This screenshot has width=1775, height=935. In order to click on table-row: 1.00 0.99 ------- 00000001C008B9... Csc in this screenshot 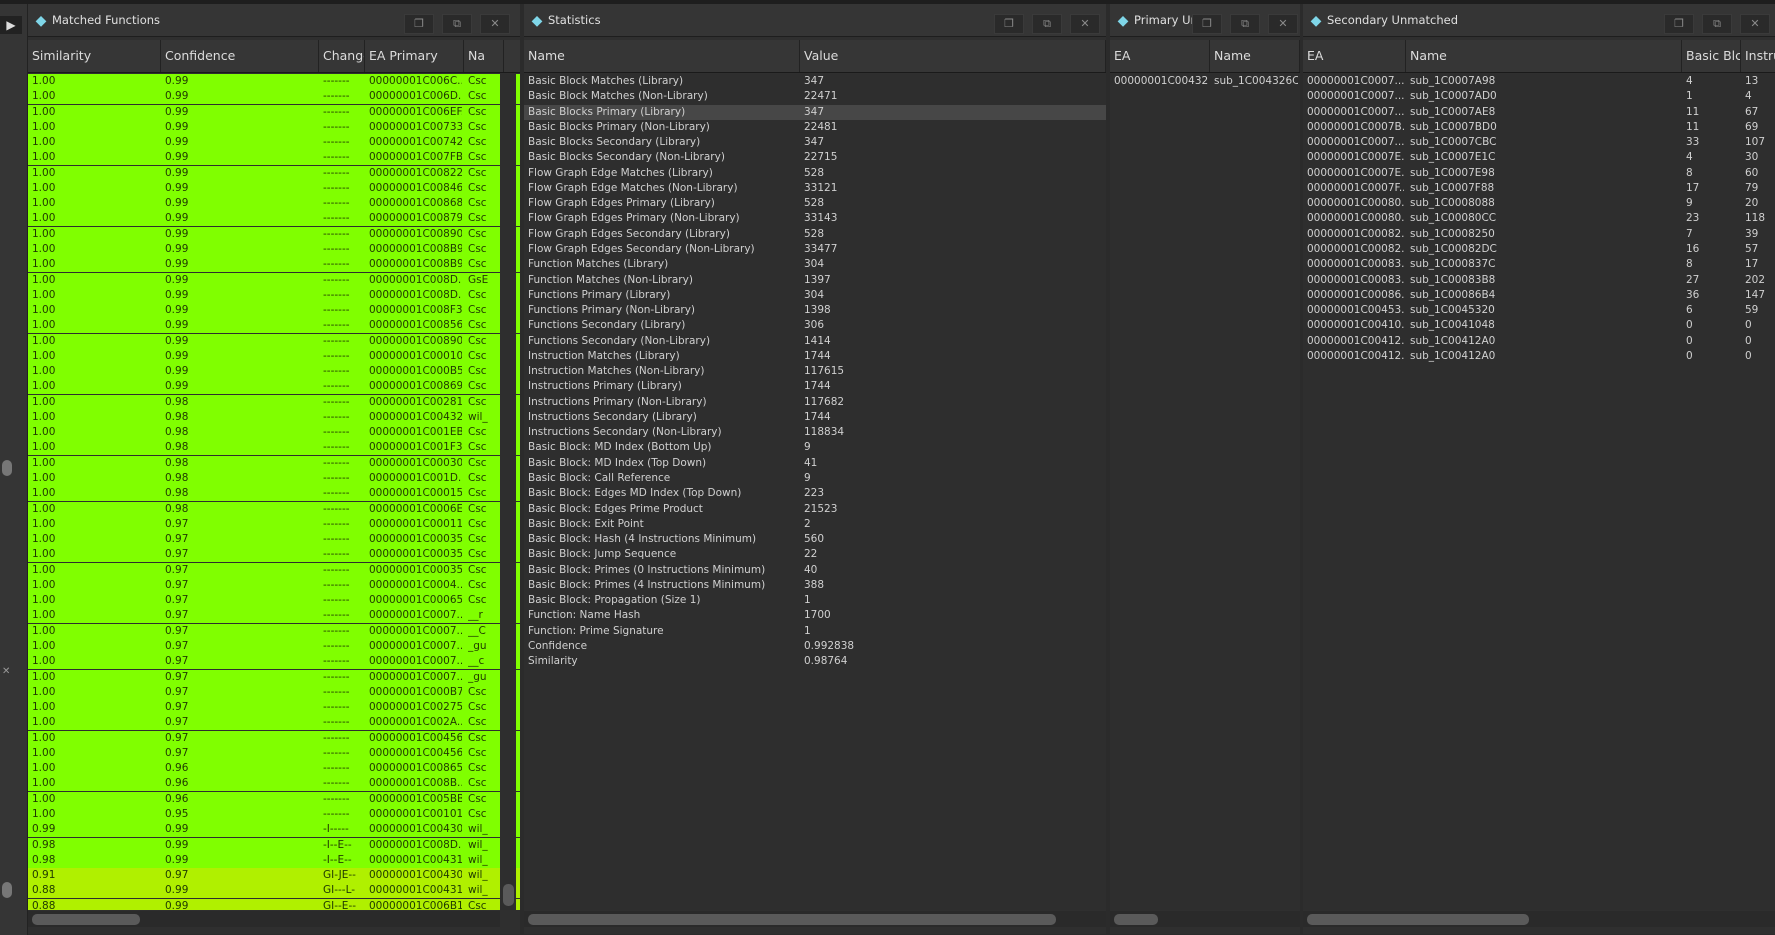, I will do `click(274, 249)`.